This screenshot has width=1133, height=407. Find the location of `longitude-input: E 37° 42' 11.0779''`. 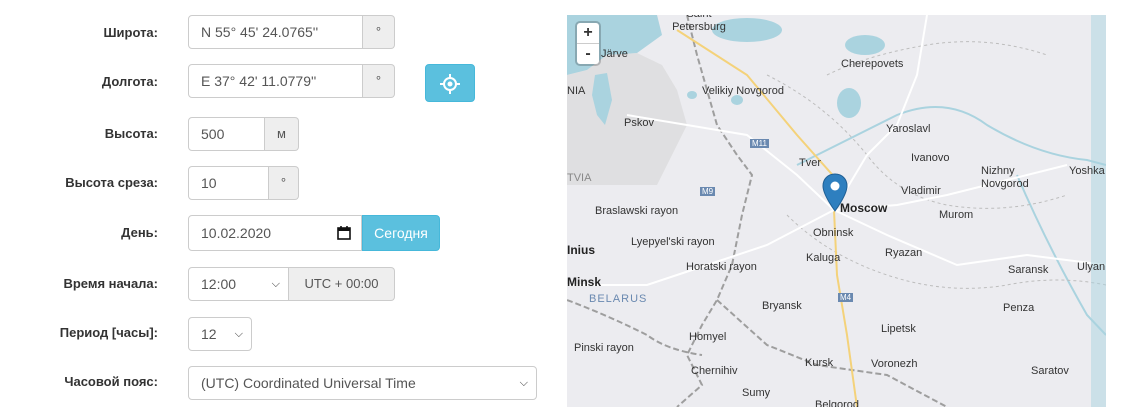

longitude-input: E 37° 42' 11.0779'' is located at coordinates (275, 81).